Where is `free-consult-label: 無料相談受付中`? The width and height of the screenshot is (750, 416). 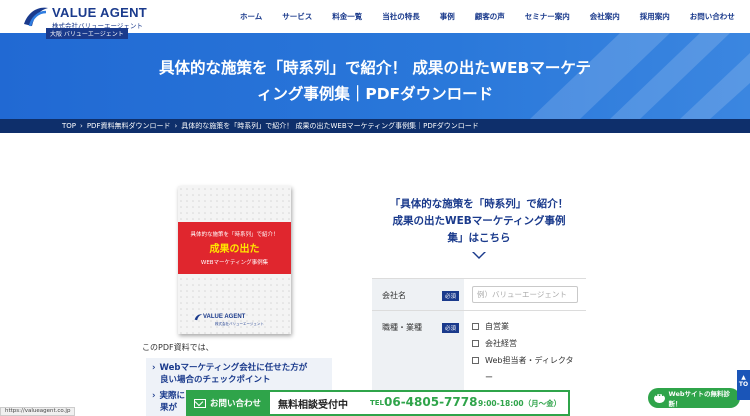 free-consult-label: 無料相談受付中 is located at coordinates (313, 405).